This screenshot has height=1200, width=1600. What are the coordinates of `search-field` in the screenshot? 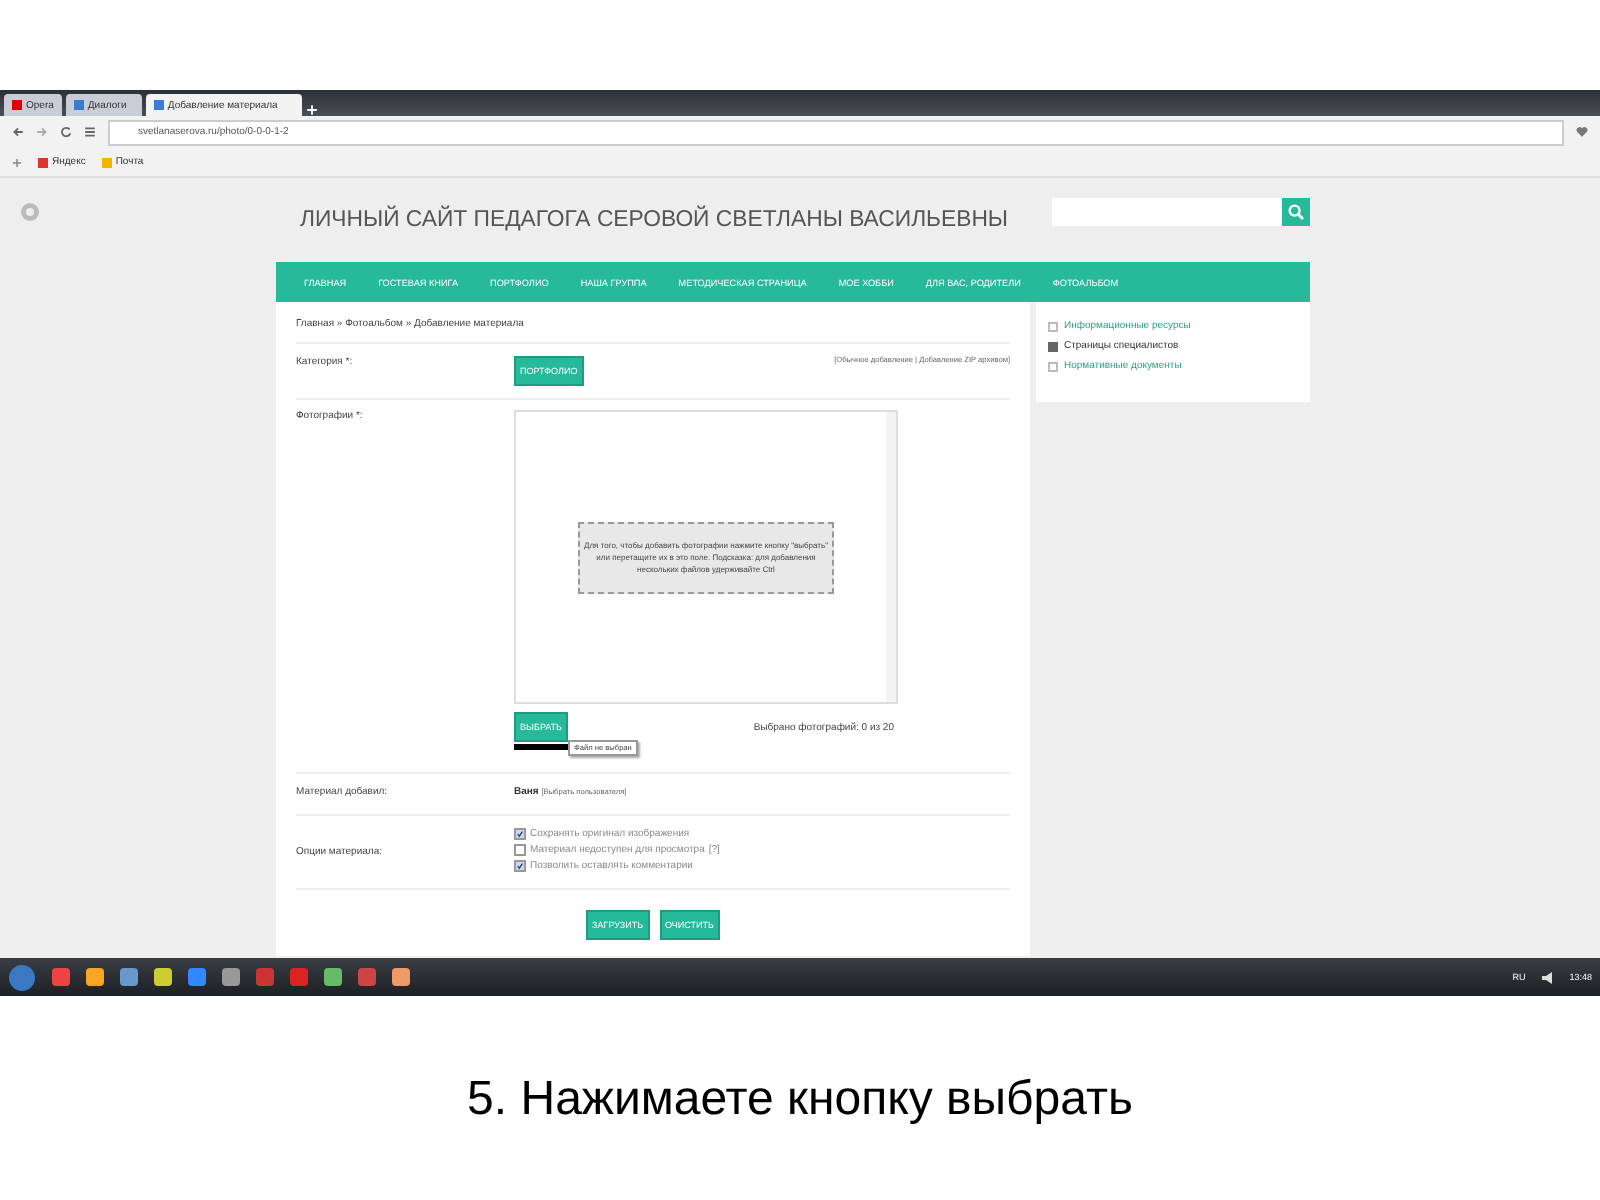 It's located at (1167, 212).